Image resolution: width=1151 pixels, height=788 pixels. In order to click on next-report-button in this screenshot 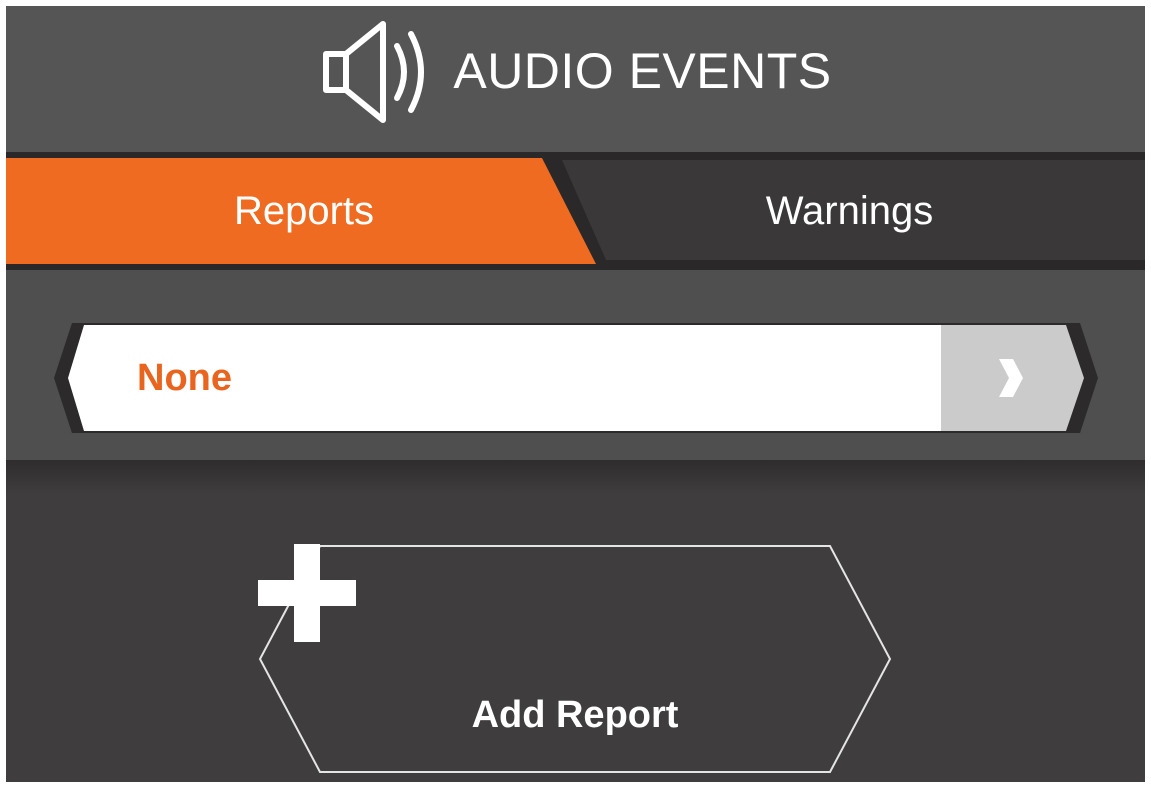, I will do `click(1011, 378)`.